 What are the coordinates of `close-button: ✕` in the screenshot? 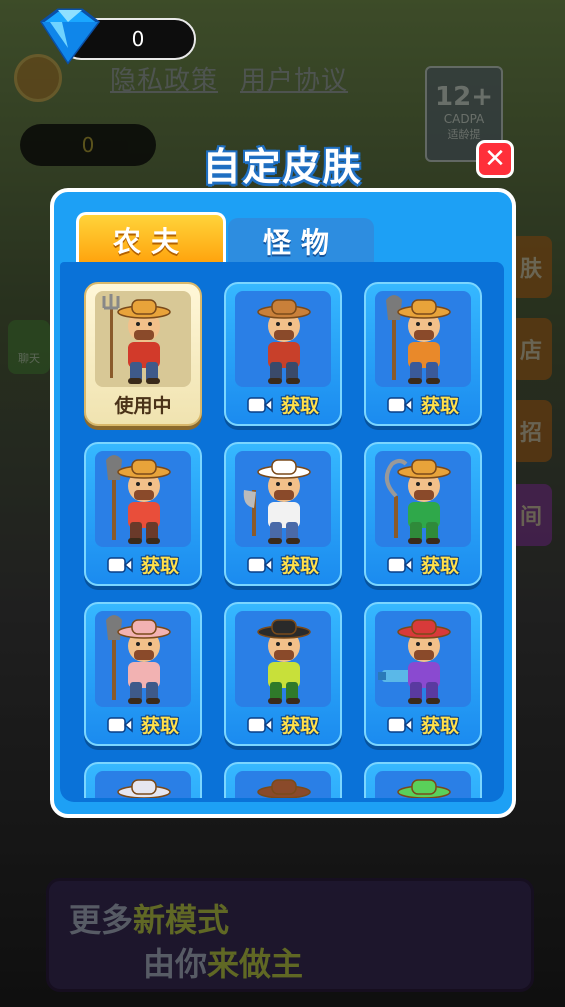 It's located at (495, 159).